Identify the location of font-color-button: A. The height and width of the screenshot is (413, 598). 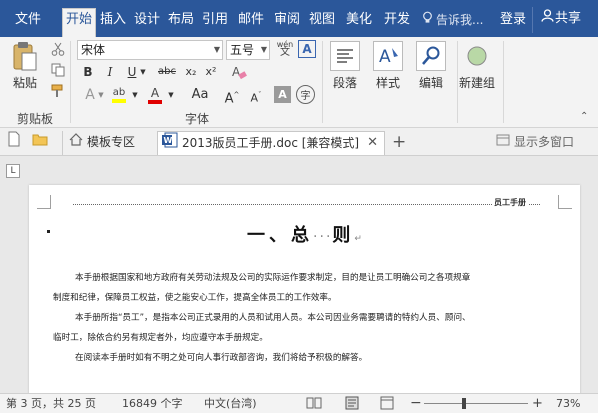
(155, 95).